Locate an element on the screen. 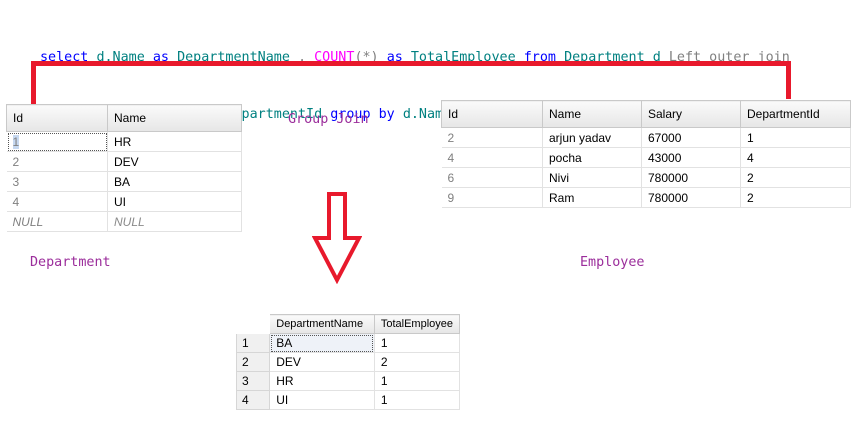  result-col-totalemployee: TotalEmployee is located at coordinates (417, 324).